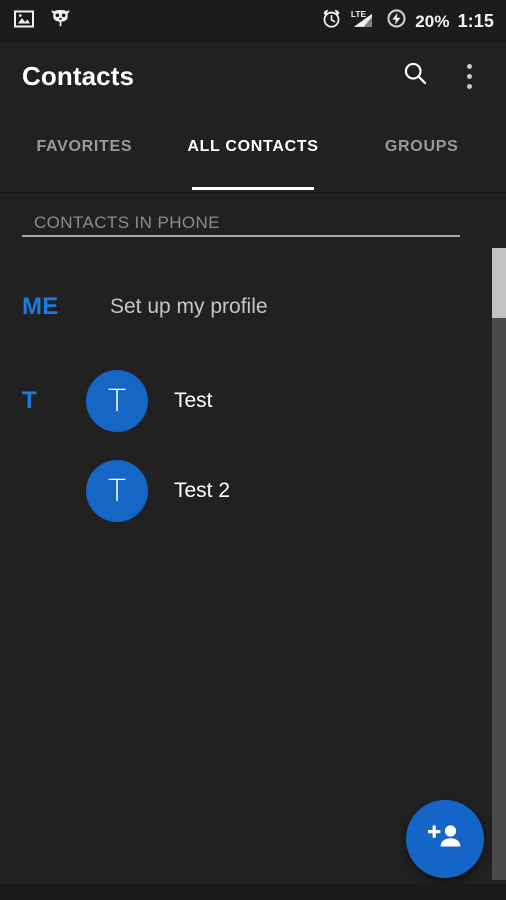 This screenshot has height=900, width=506. I want to click on cyanogenmod-logo-icon, so click(60, 21).